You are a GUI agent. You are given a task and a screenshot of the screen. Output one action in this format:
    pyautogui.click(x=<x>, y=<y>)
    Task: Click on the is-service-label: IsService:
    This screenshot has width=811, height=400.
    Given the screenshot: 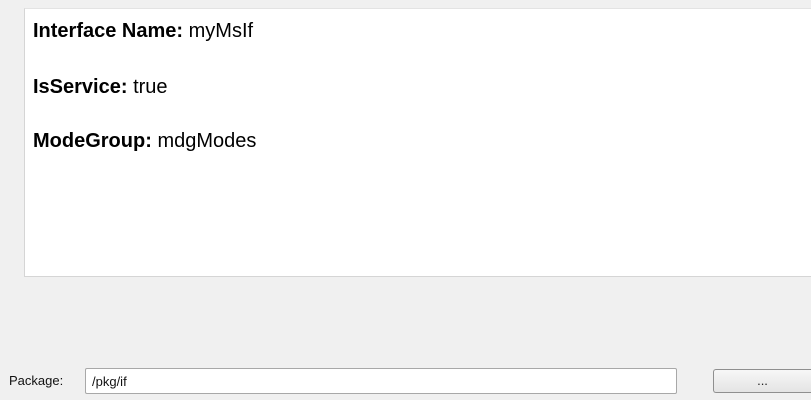 What is the action you would take?
    pyautogui.click(x=80, y=87)
    